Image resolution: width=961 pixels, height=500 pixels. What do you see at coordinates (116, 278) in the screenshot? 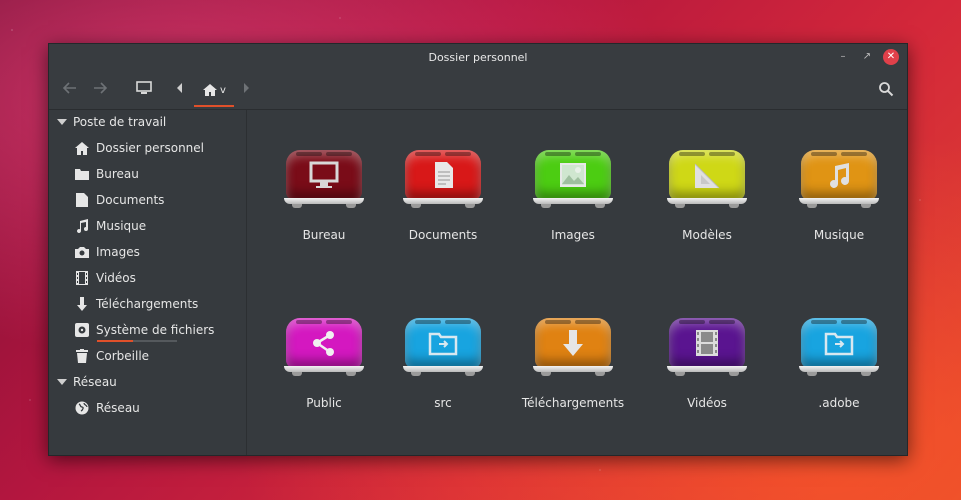
I see `sidebar-item-label: Vidéos` at bounding box center [116, 278].